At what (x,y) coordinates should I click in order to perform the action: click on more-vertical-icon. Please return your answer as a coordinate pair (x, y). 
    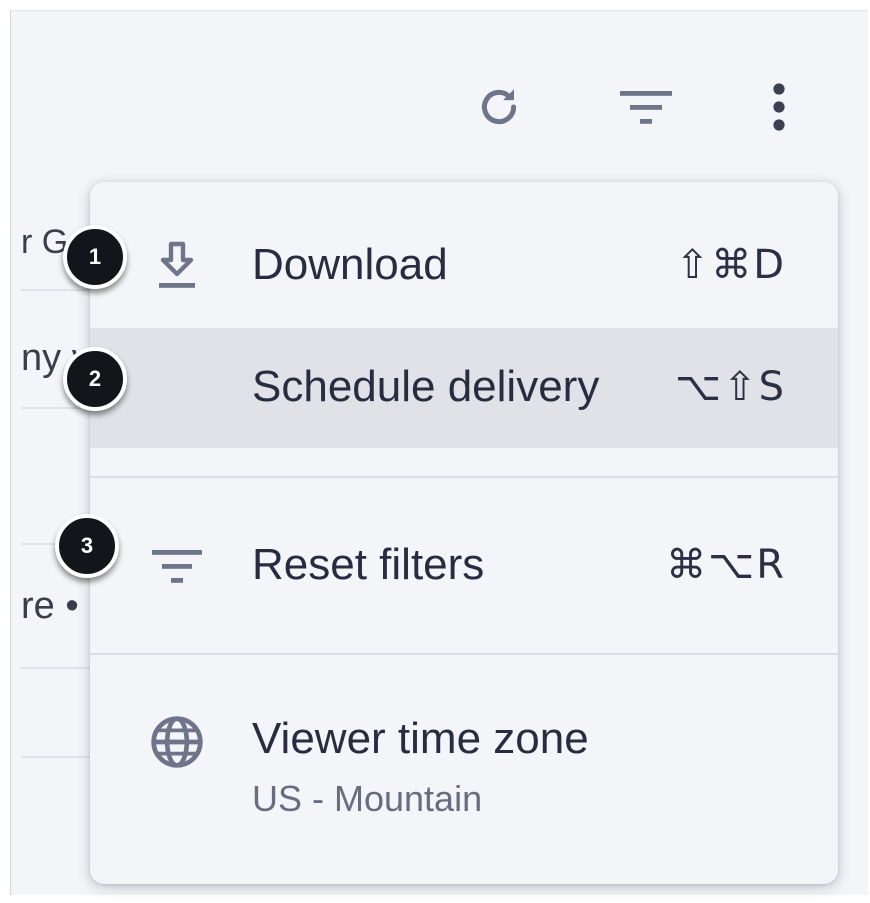
    Looking at the image, I should click on (779, 109).